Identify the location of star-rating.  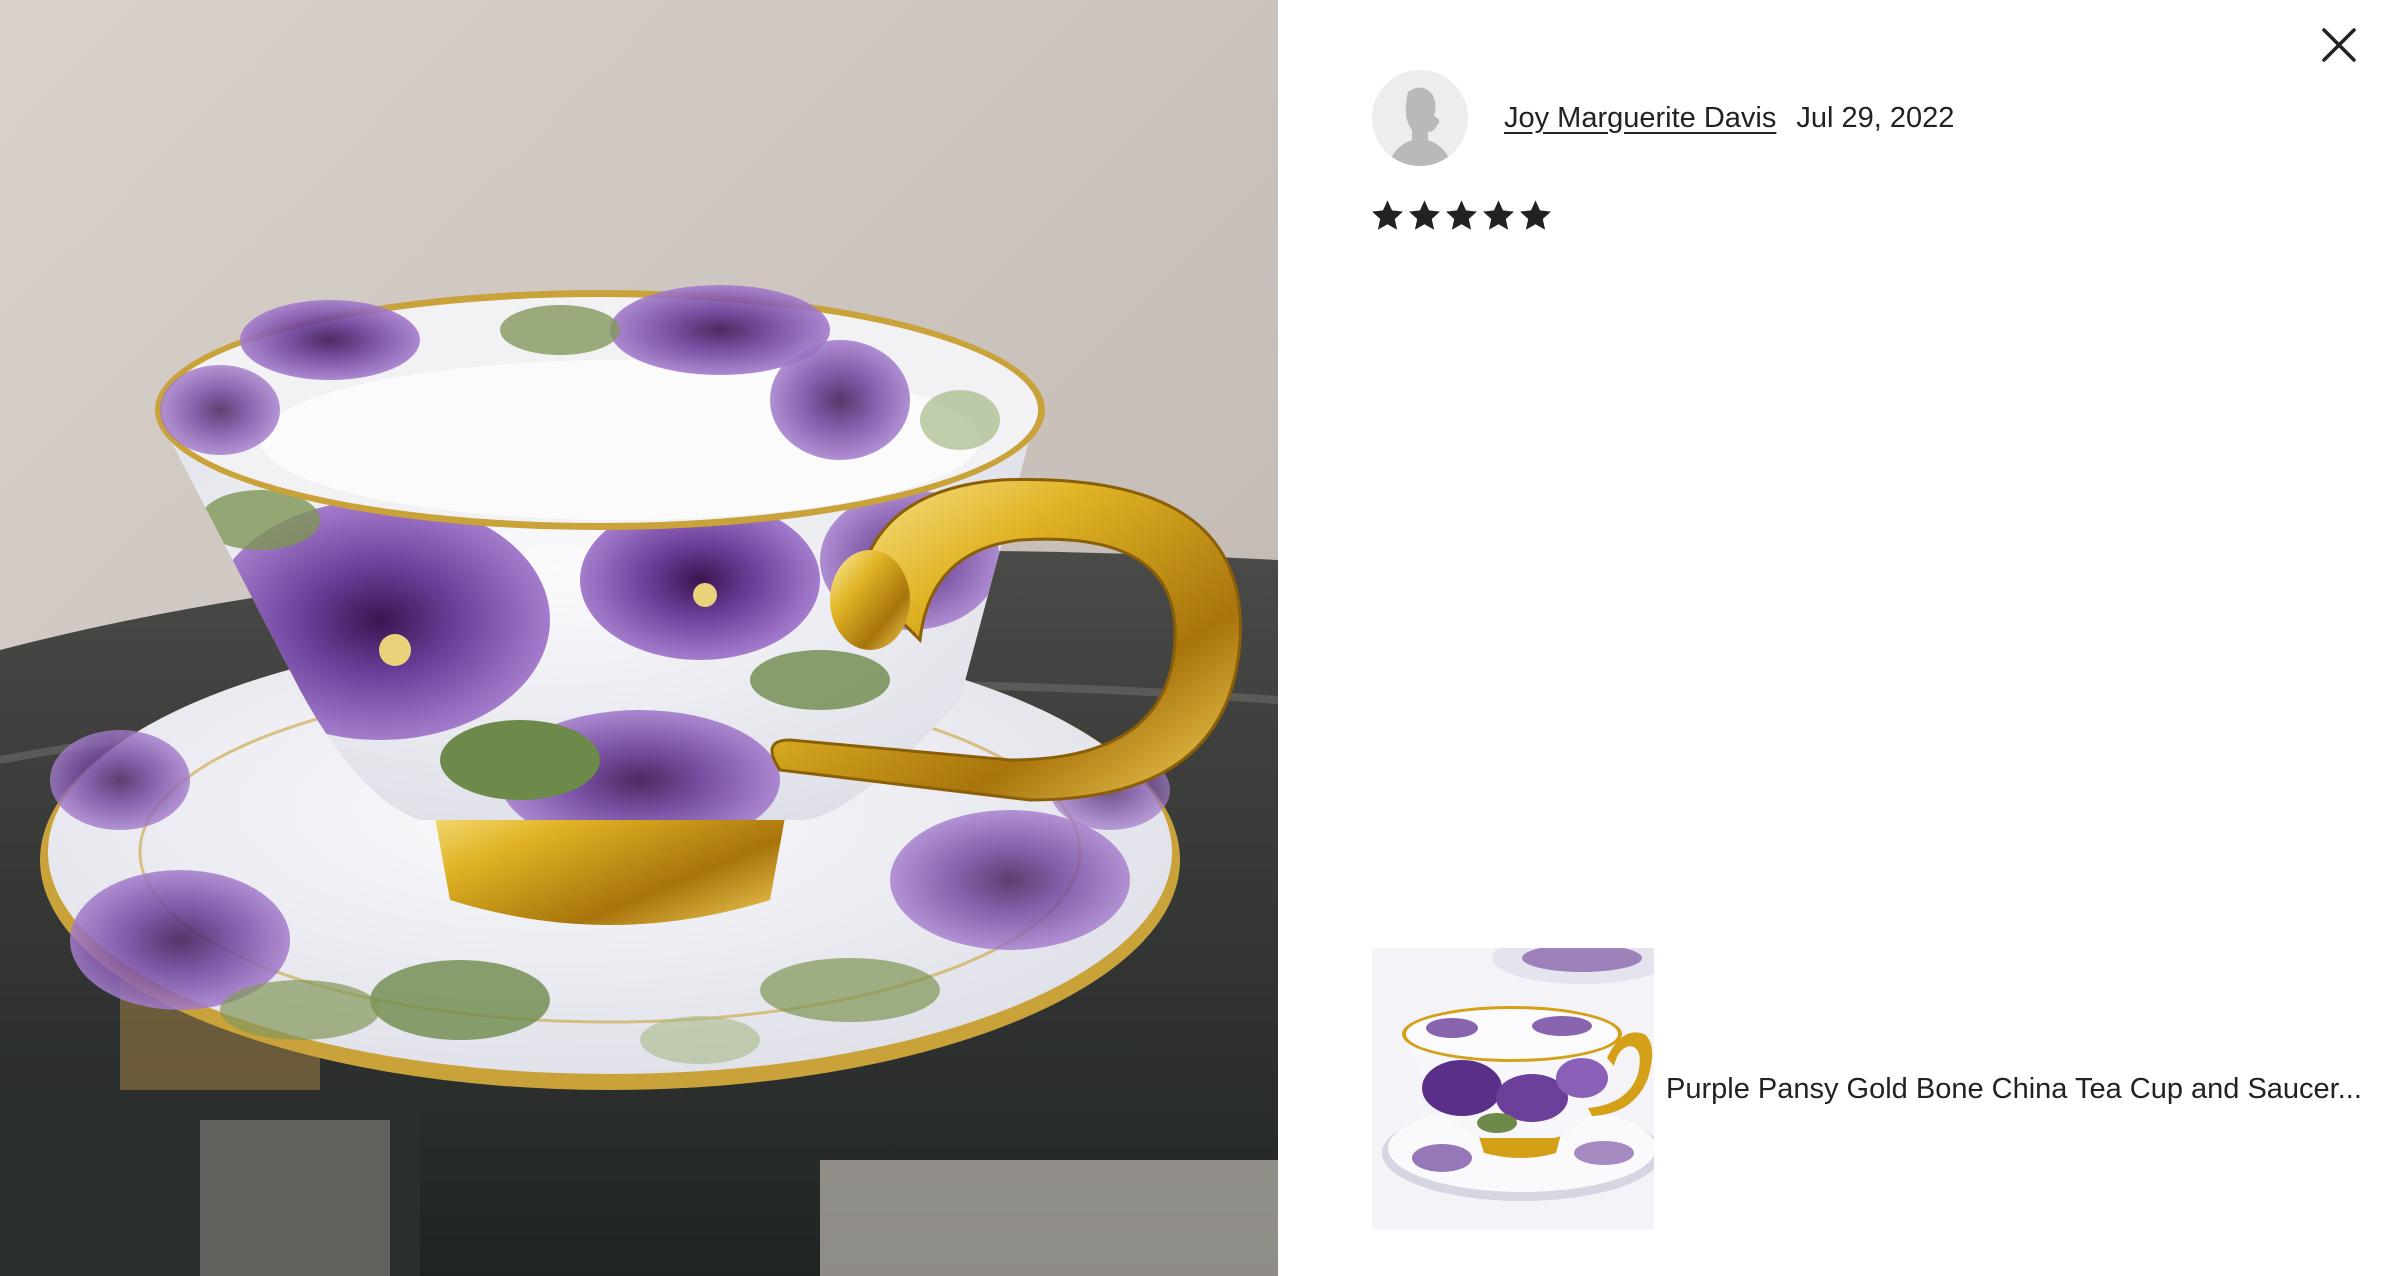
(1461, 215).